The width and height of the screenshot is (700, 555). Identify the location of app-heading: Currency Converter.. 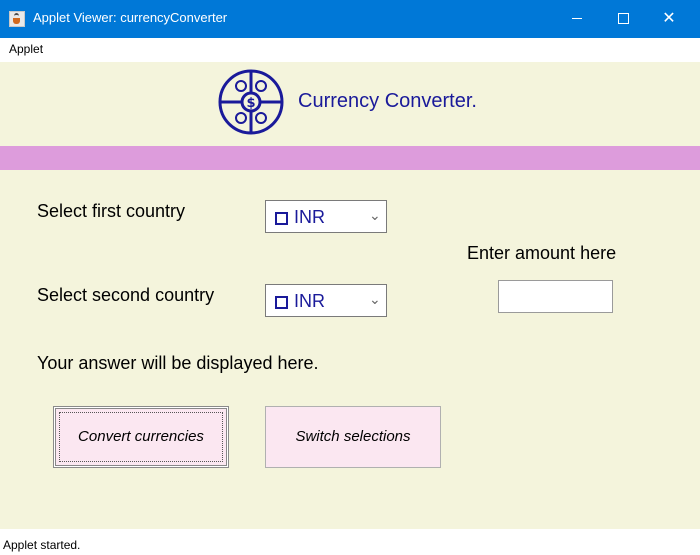
(387, 101).